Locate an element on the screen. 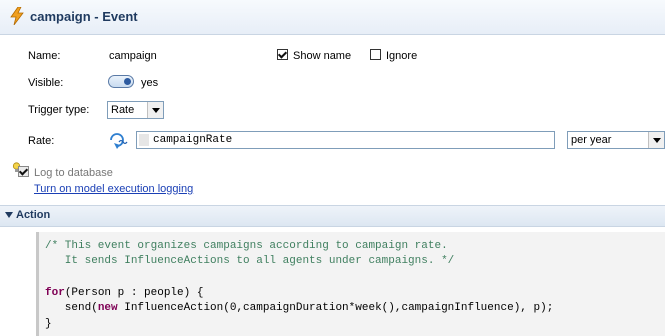  visible-toggle is located at coordinates (121, 81).